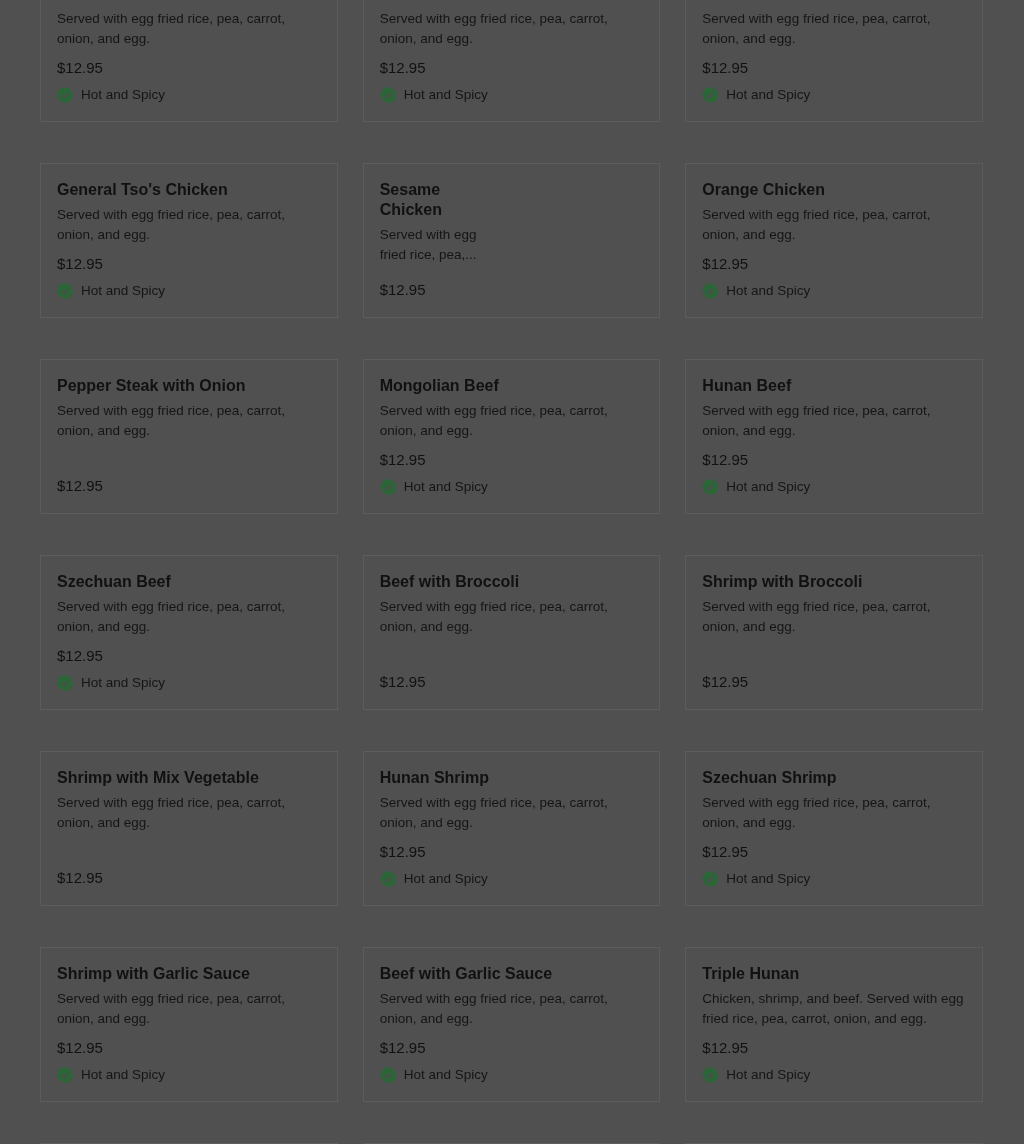 The width and height of the screenshot is (1024, 1144). Describe the element at coordinates (142, 190) in the screenshot. I see `dish-title: General Tso's Chicken` at that location.